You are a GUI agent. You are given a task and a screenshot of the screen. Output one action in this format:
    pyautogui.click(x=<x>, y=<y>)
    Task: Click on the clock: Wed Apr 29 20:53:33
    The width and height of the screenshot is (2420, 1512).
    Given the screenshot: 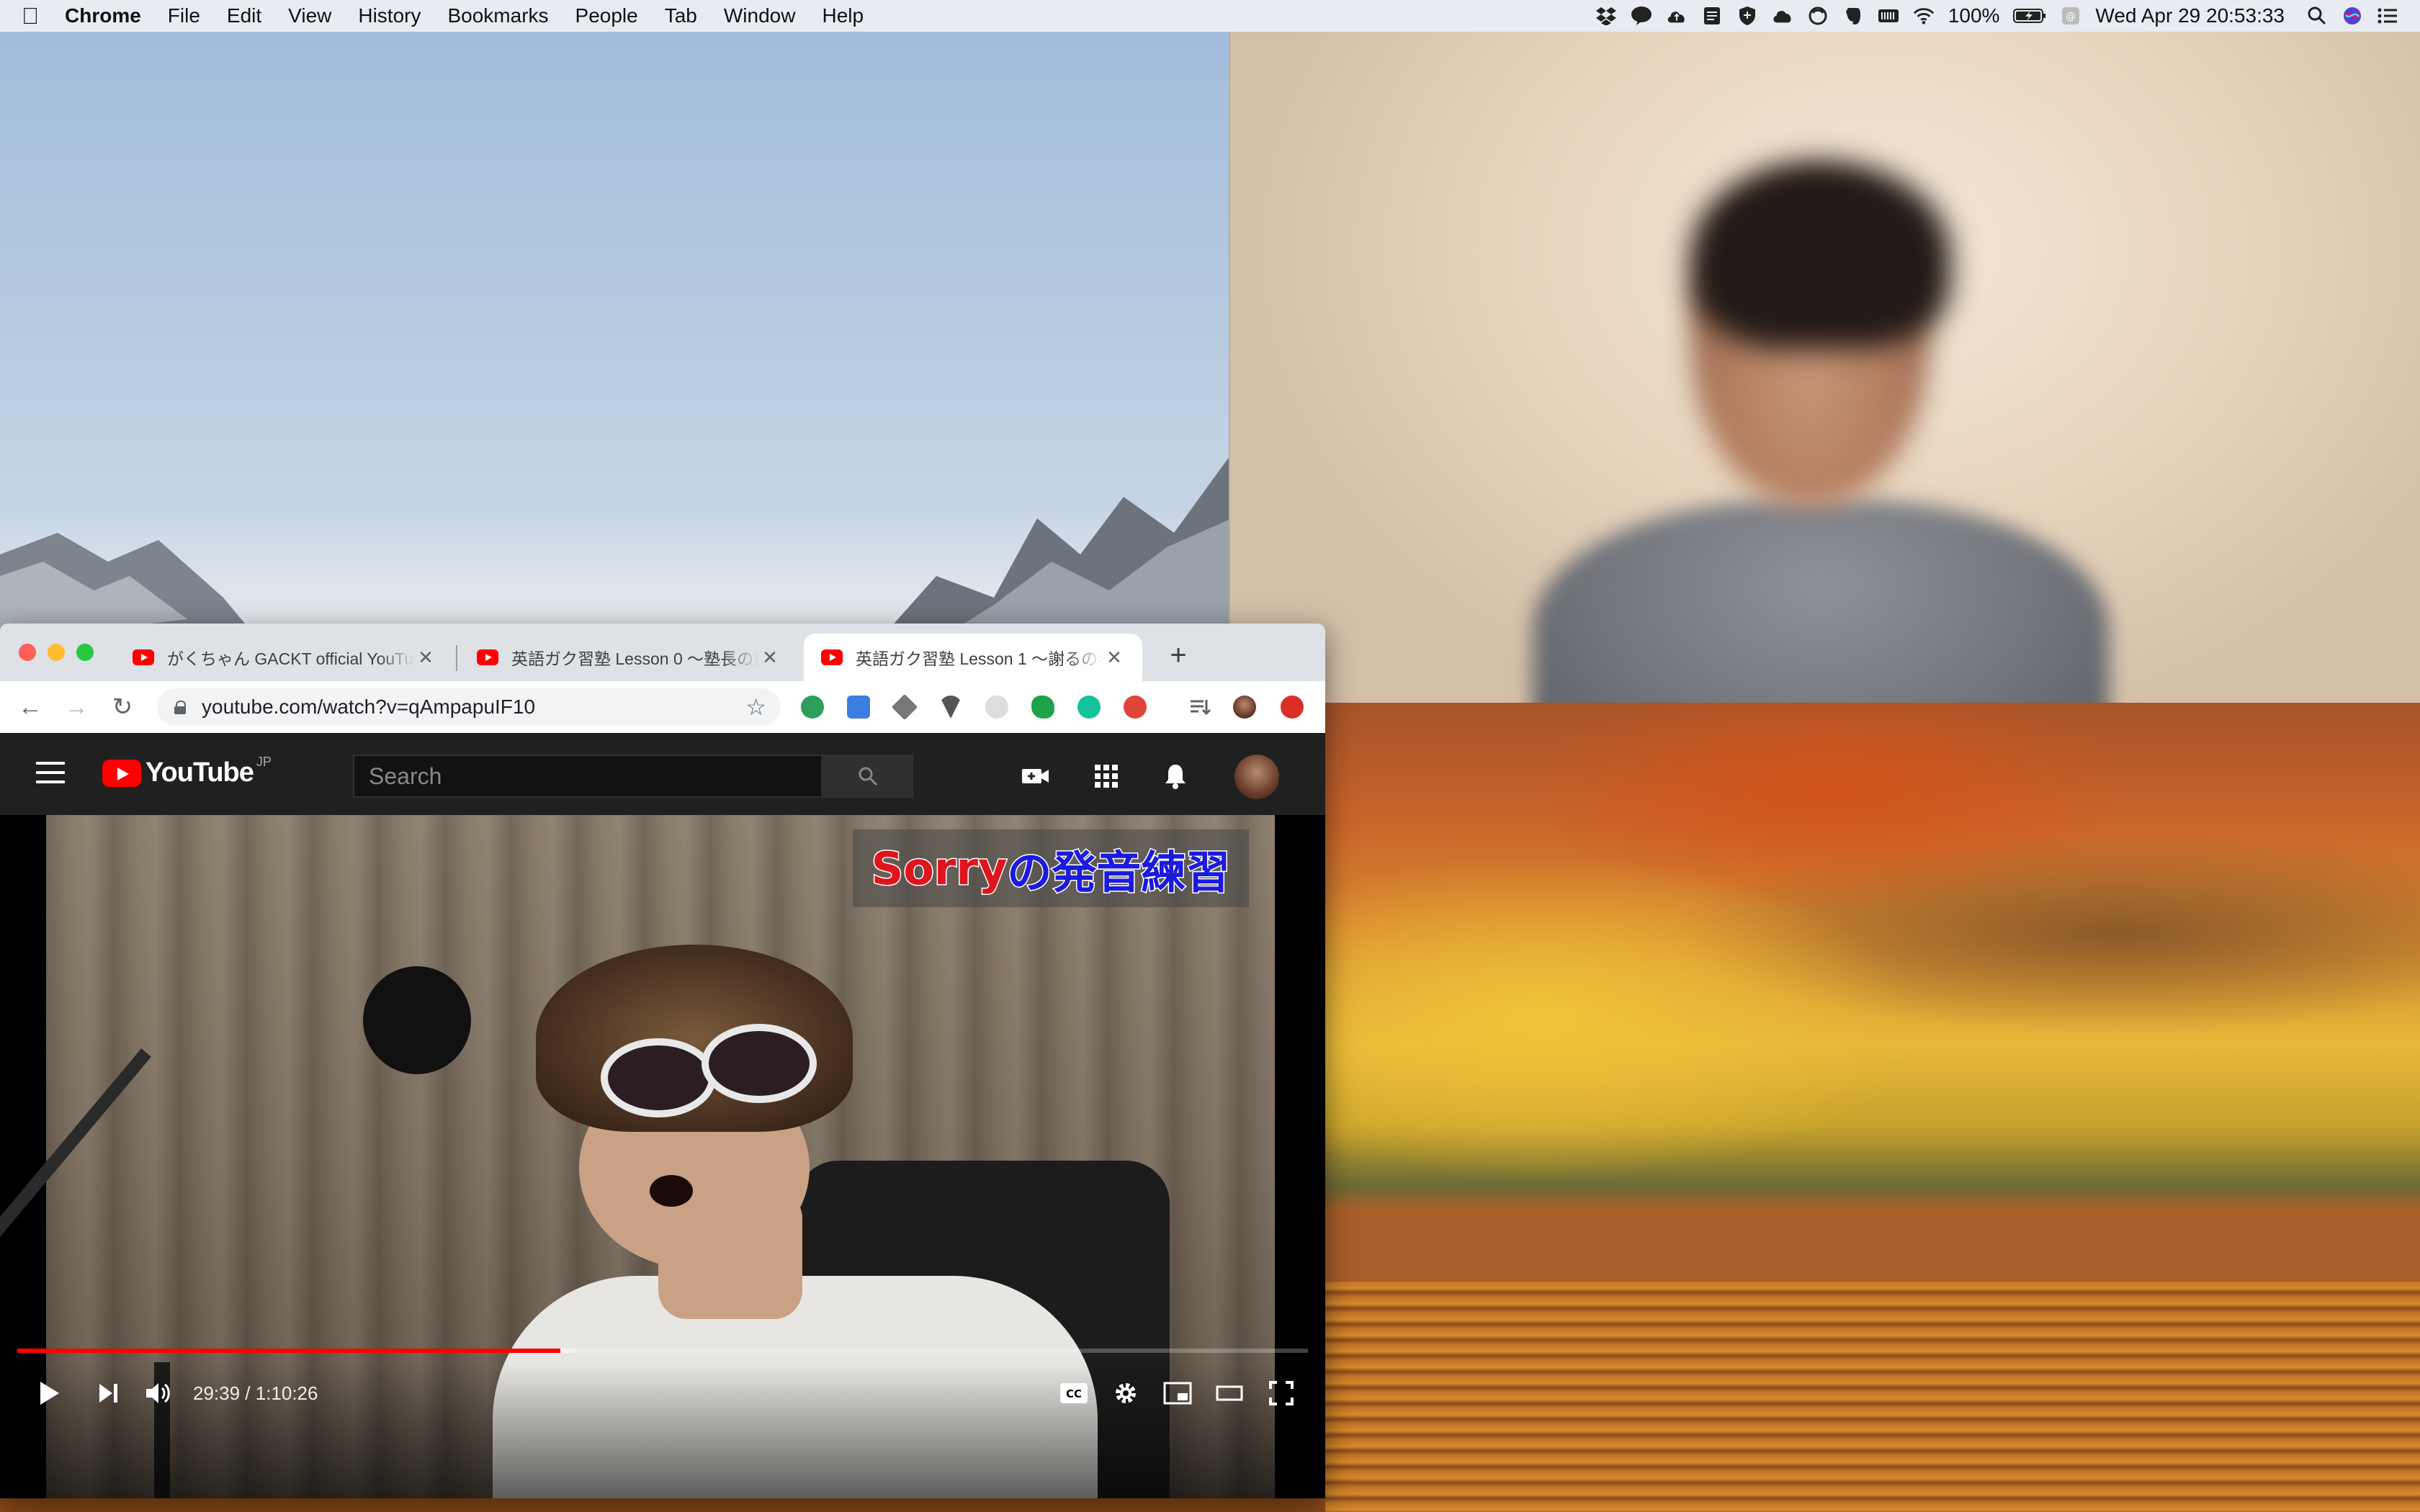 What is the action you would take?
    pyautogui.click(x=2190, y=15)
    